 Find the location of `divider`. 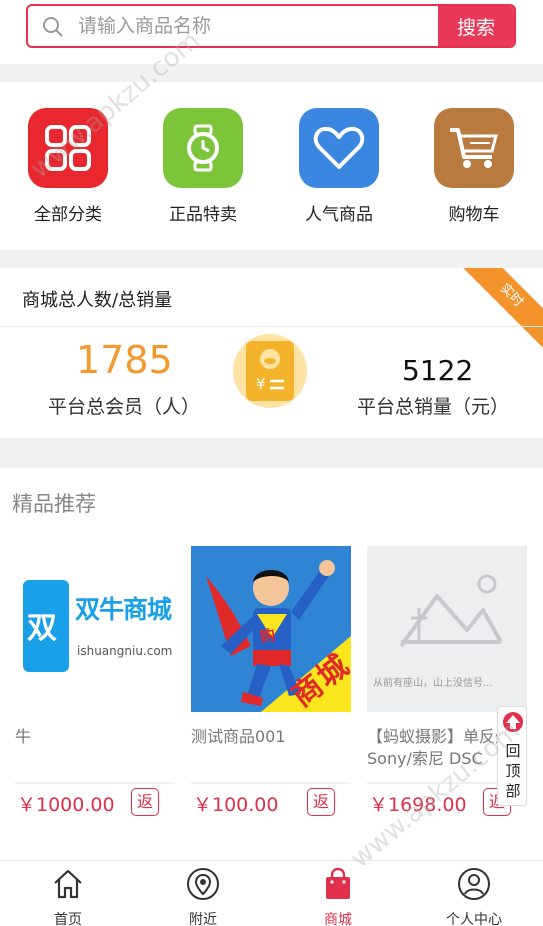

divider is located at coordinates (271, 326).